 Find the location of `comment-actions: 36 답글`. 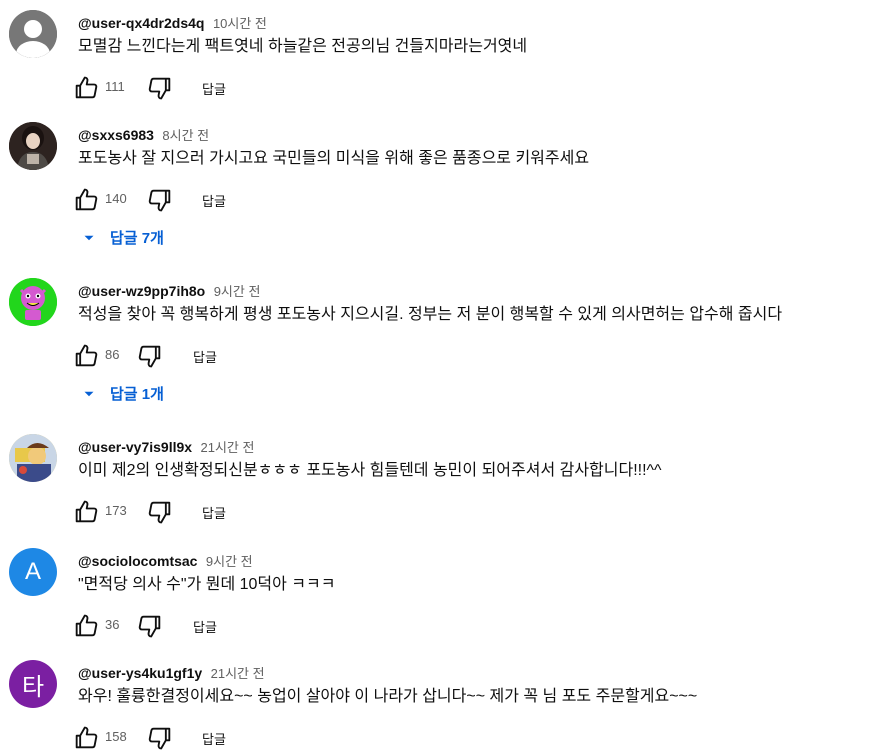

comment-actions: 36 답글 is located at coordinates (272, 626).